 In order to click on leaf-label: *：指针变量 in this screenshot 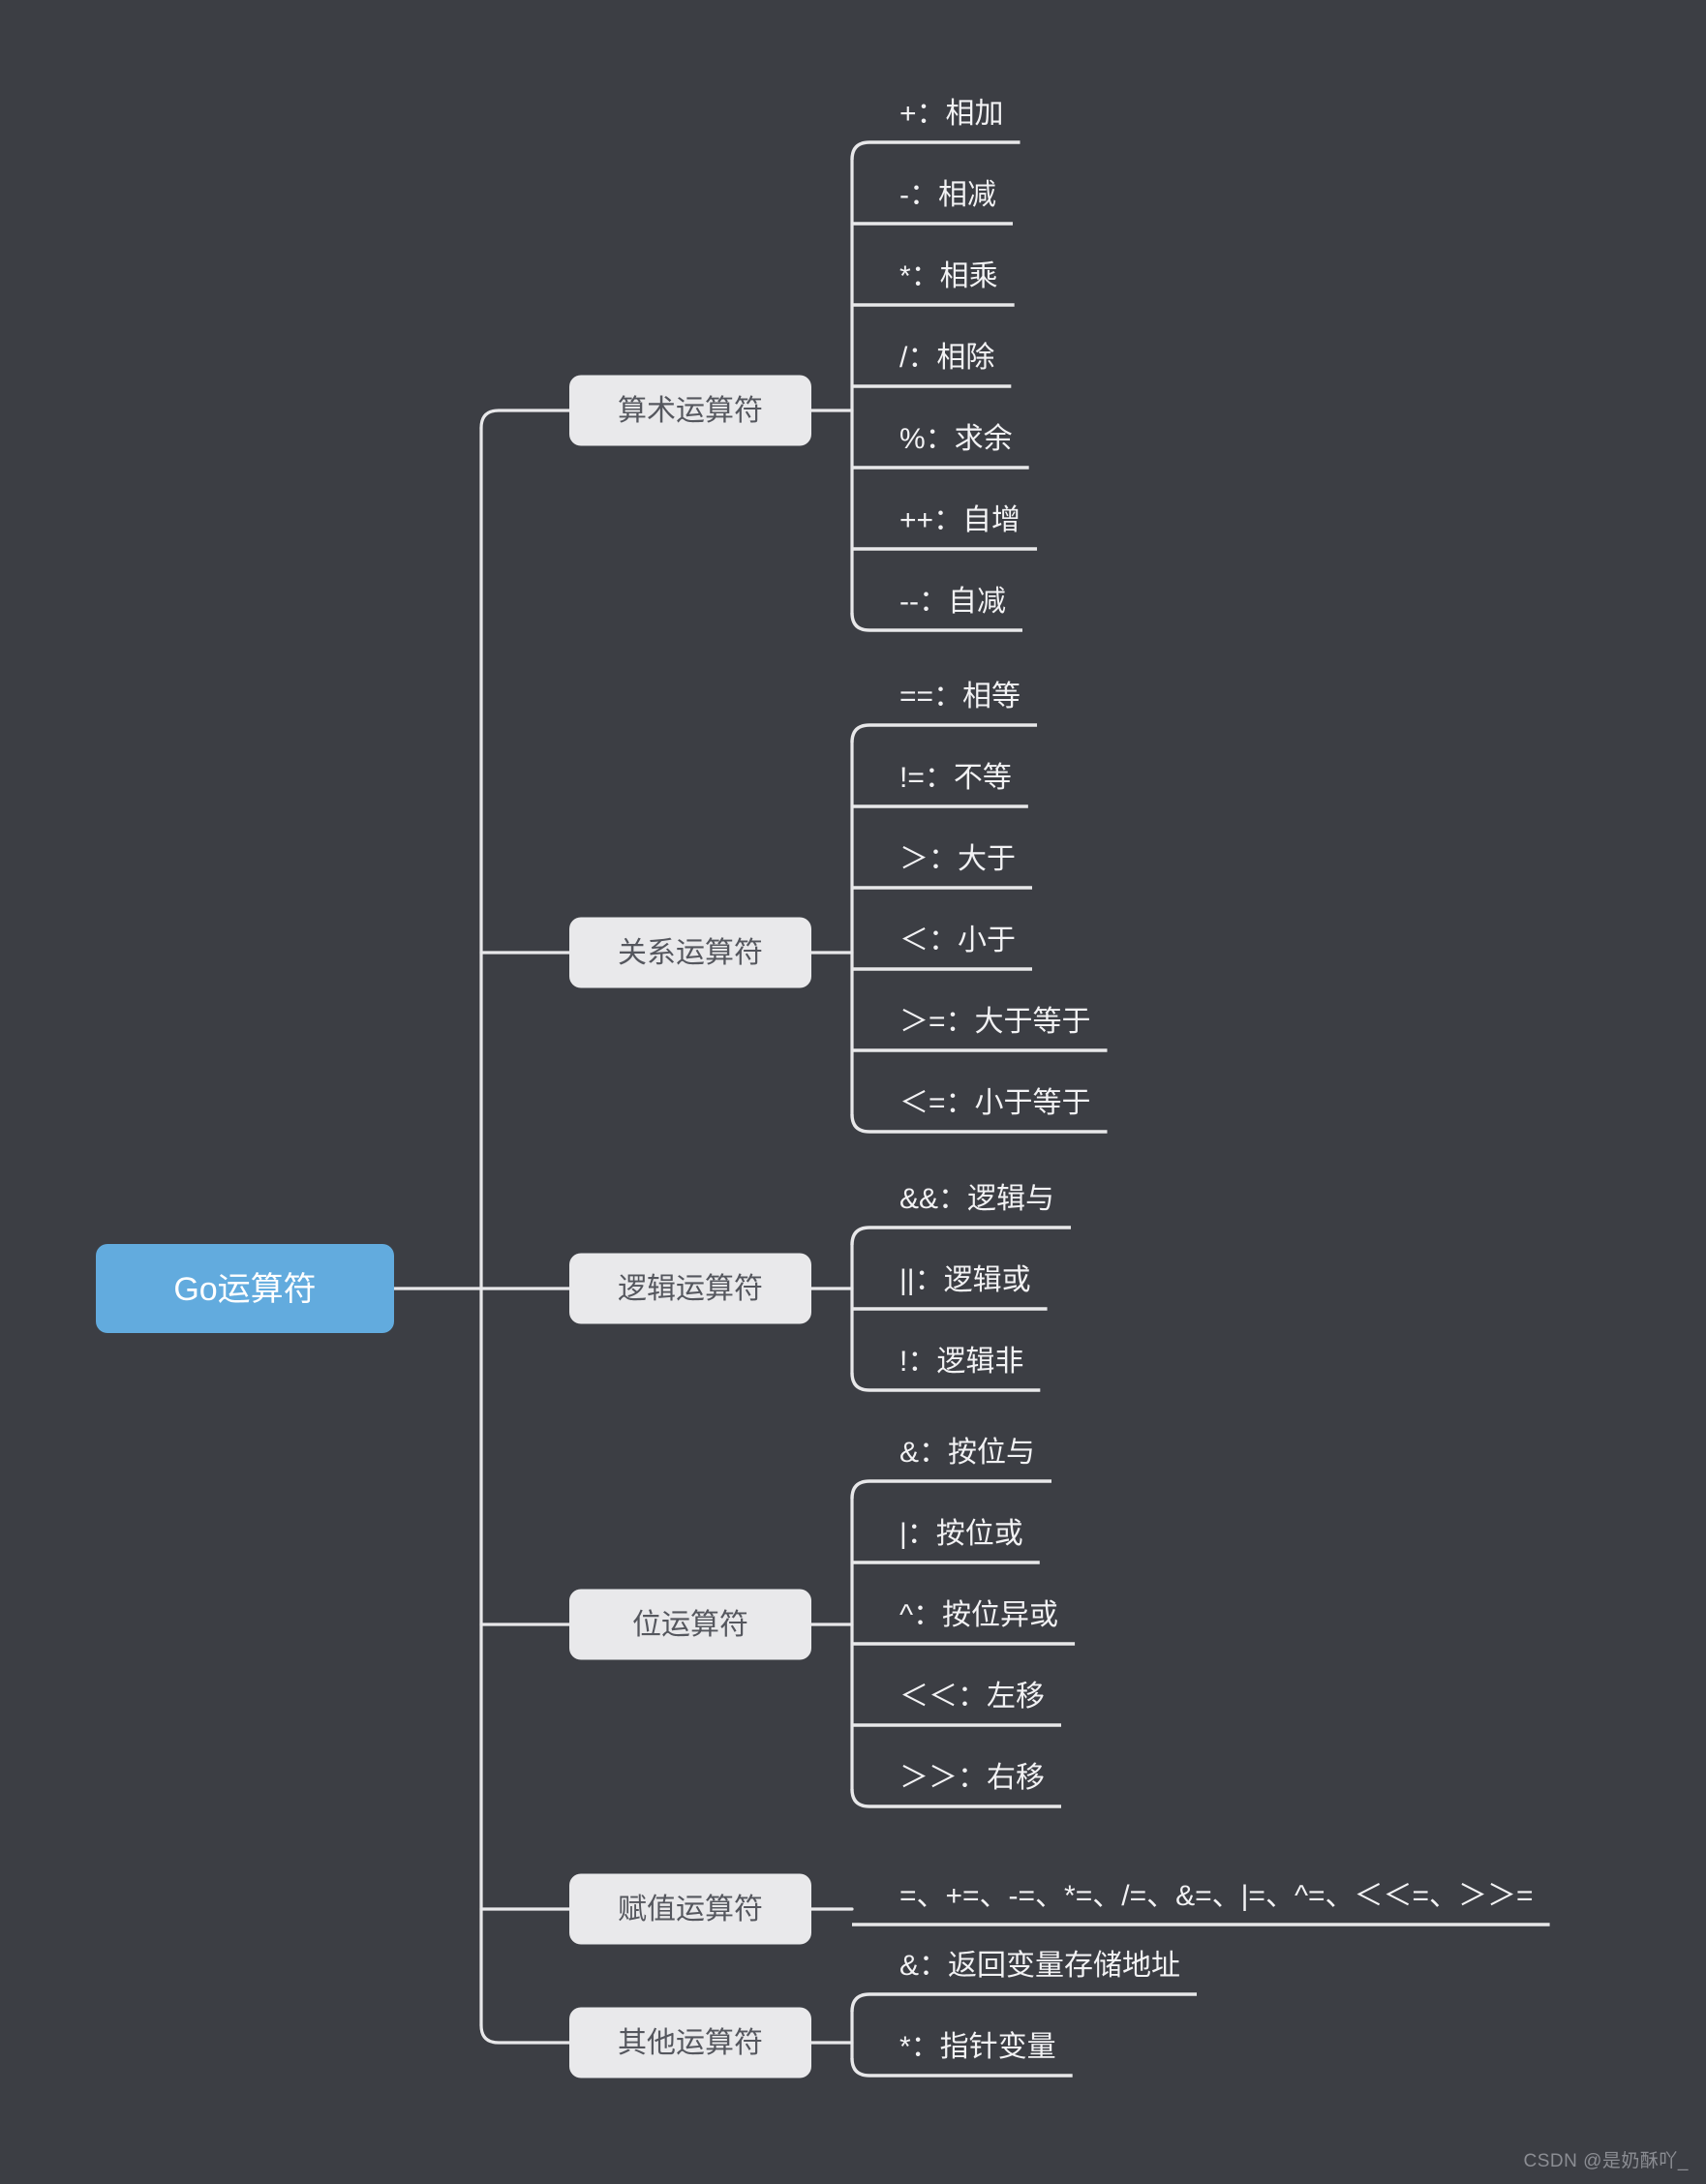, I will do `click(977, 2047)`.